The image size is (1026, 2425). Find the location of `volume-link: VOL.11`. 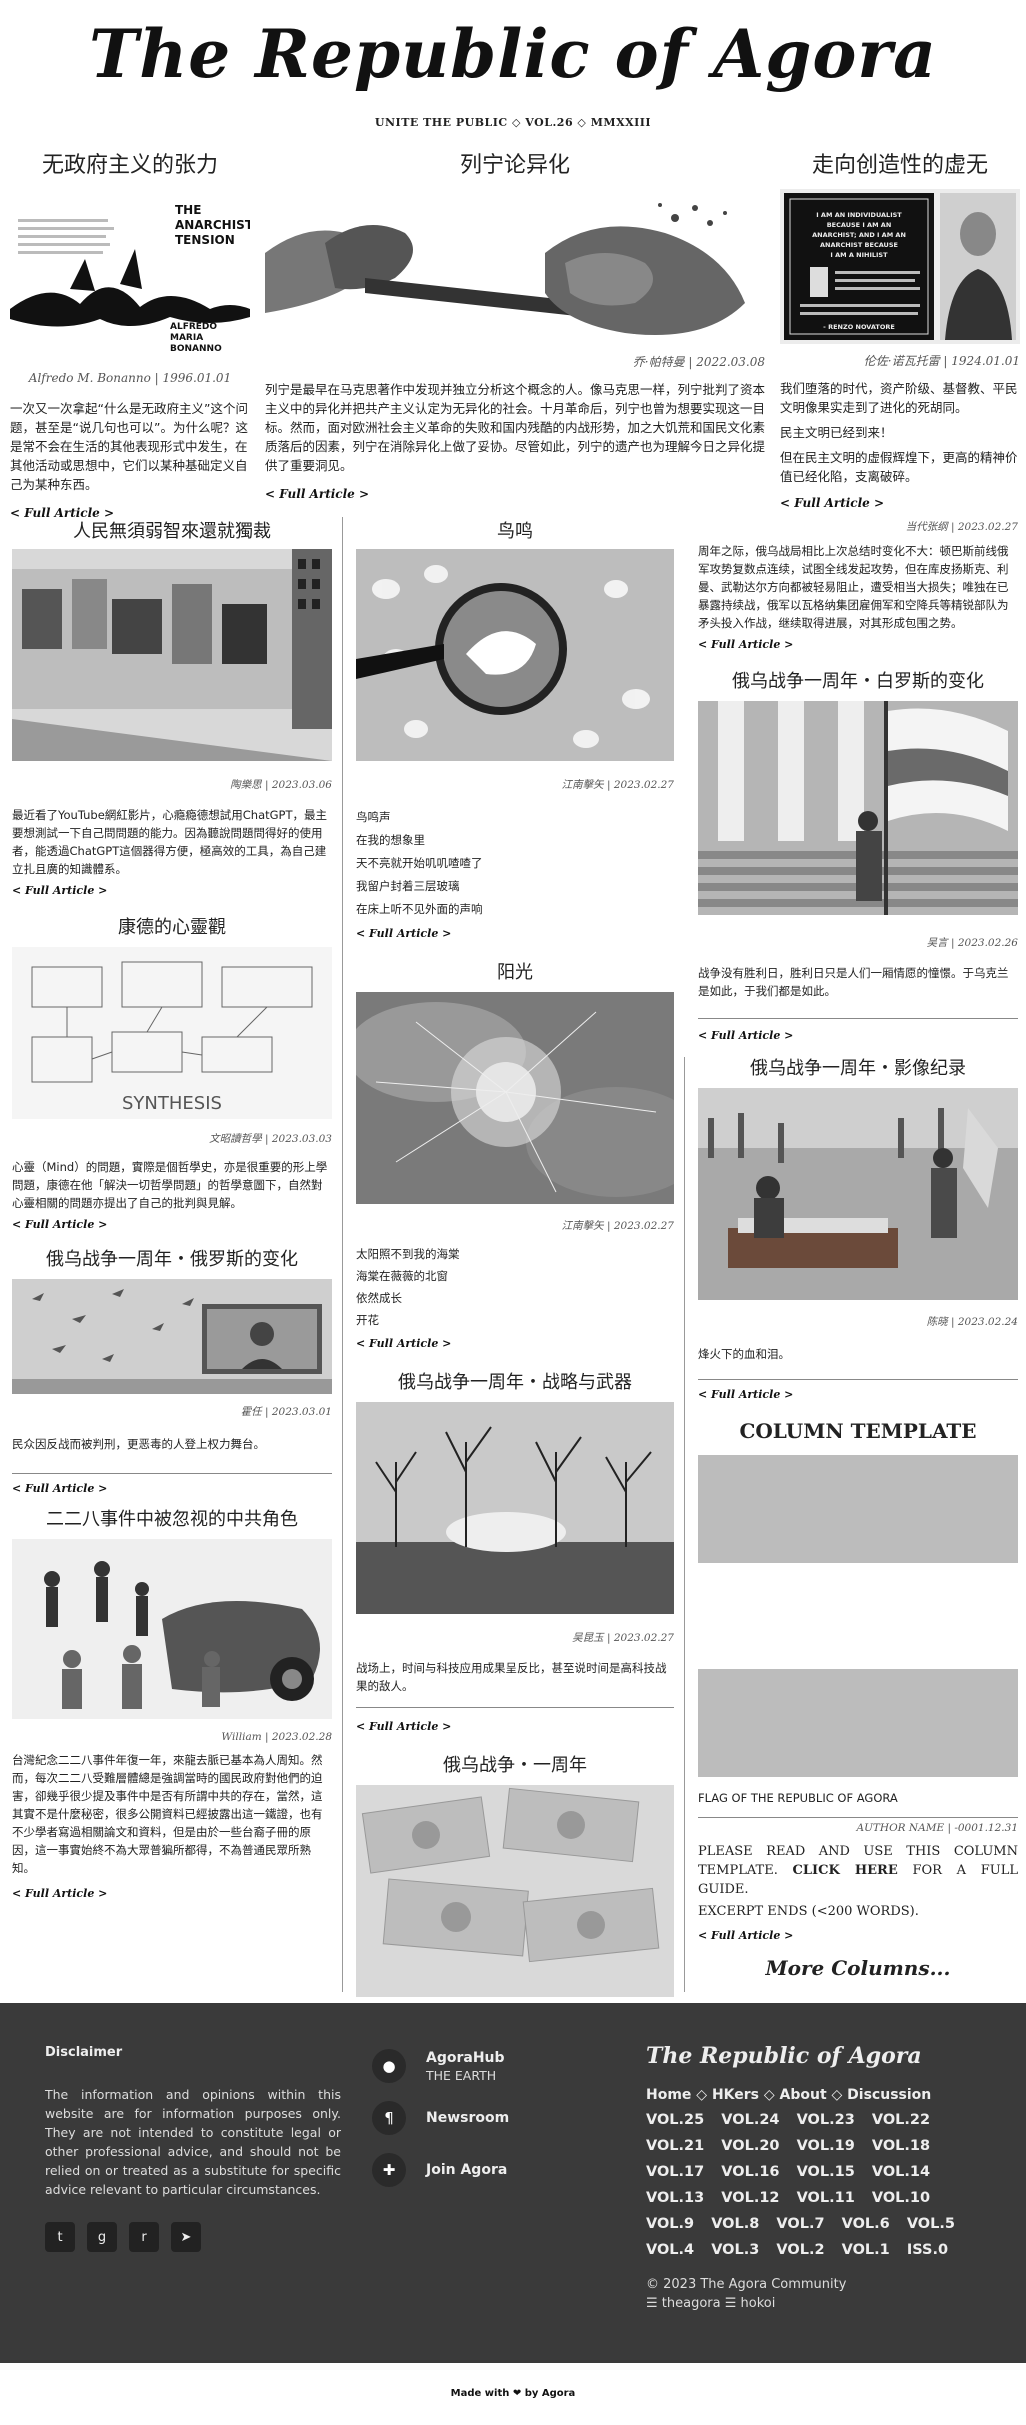

volume-link: VOL.11 is located at coordinates (826, 2198).